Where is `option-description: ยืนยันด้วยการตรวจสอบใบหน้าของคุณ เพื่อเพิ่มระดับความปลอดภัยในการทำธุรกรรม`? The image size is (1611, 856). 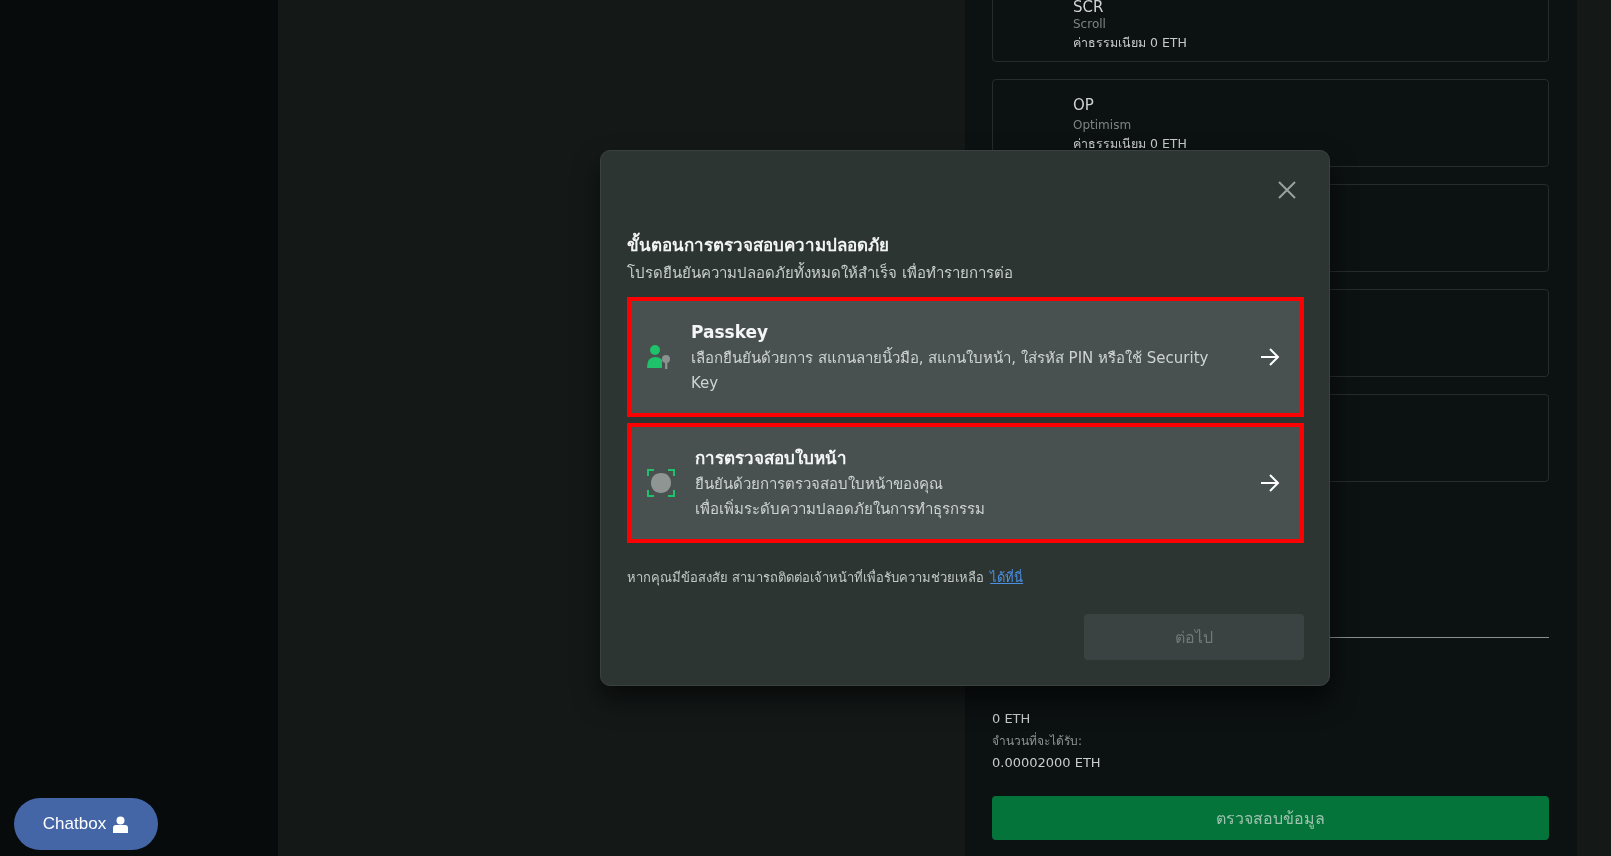
option-description: ยืนยันด้วยการตรวจสอบใบหน้าของคุณ เพื่อเพิ่มระดับความปลอดภัยในการทำธุรกรรม is located at coordinates (840, 497).